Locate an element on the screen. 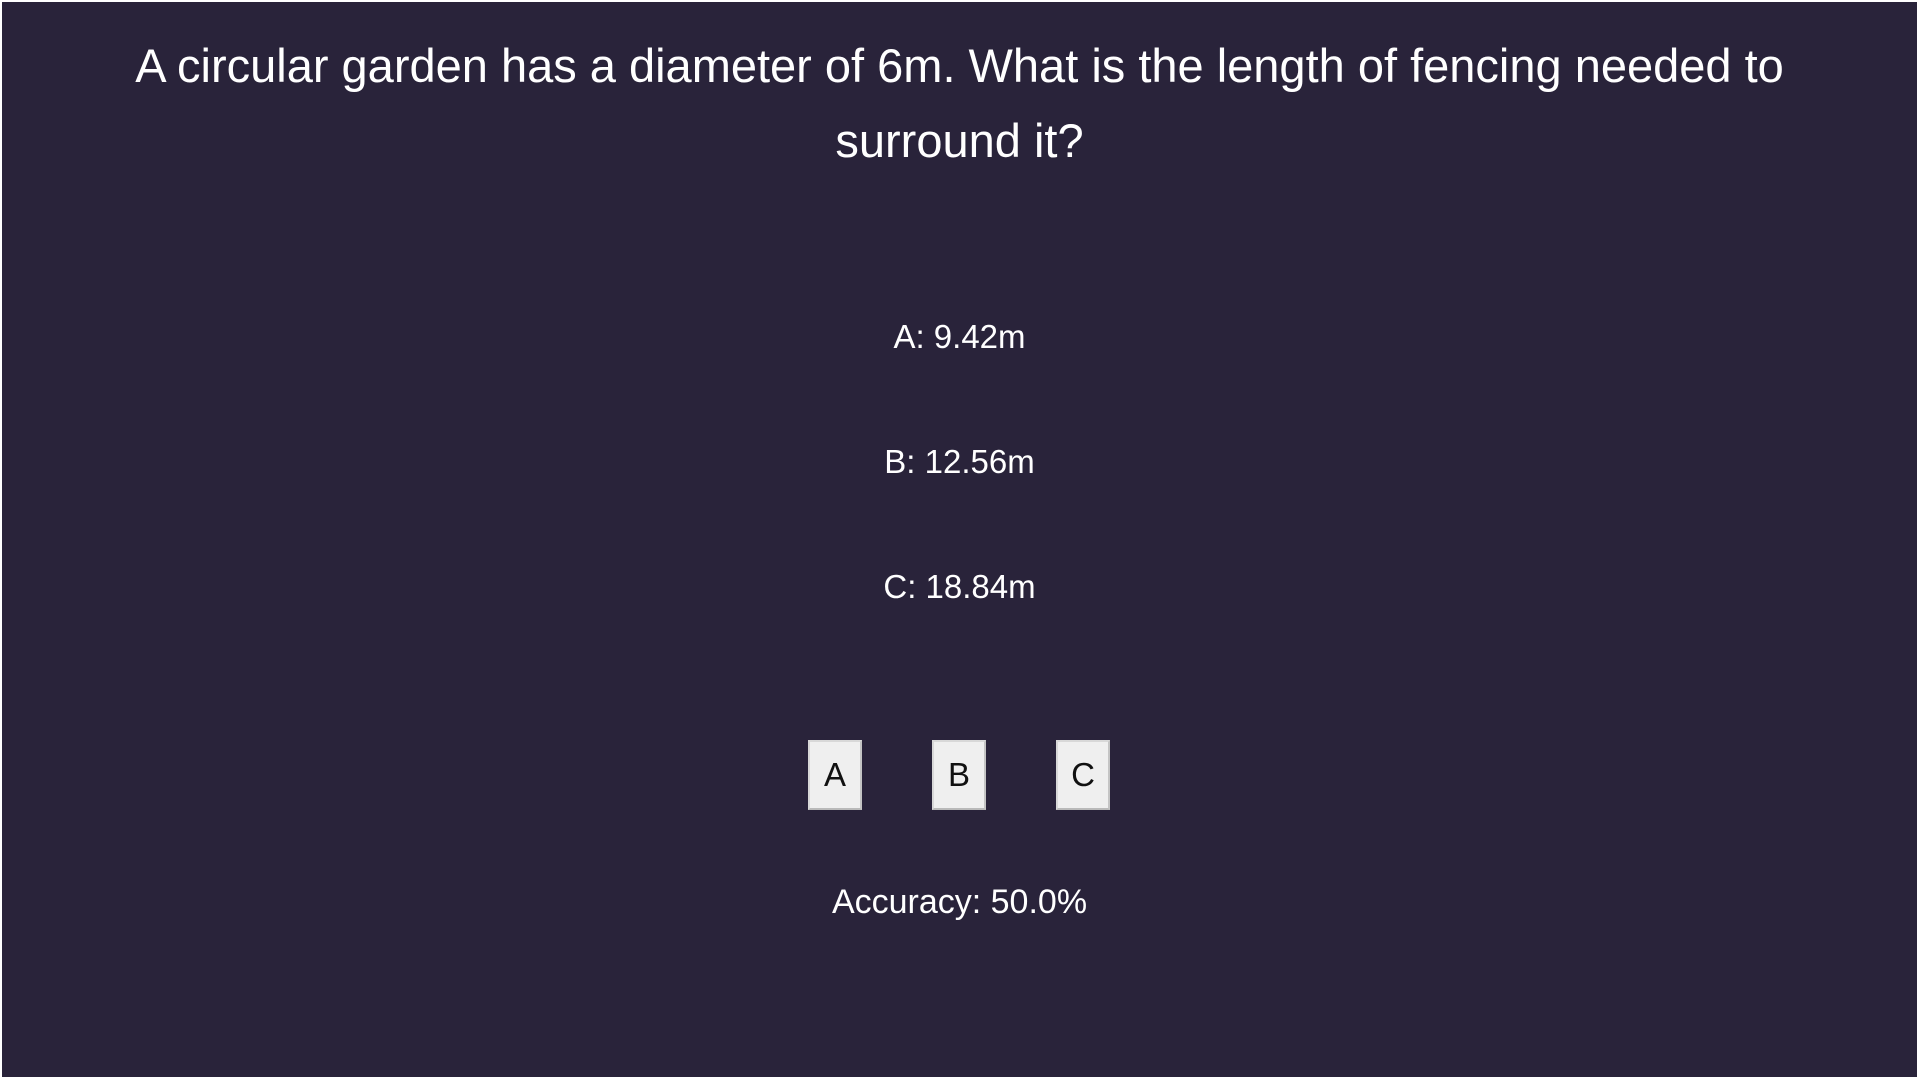  answer-c-button: C is located at coordinates (1083, 775).